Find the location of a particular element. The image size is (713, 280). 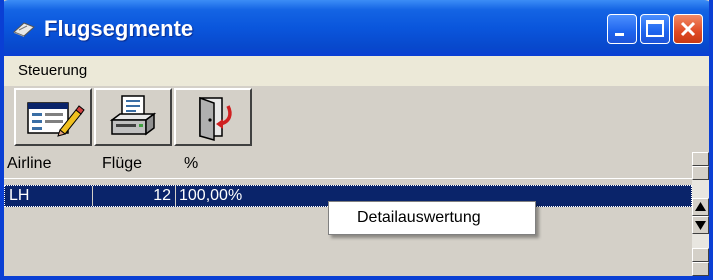

window-app-icon is located at coordinates (24, 29).